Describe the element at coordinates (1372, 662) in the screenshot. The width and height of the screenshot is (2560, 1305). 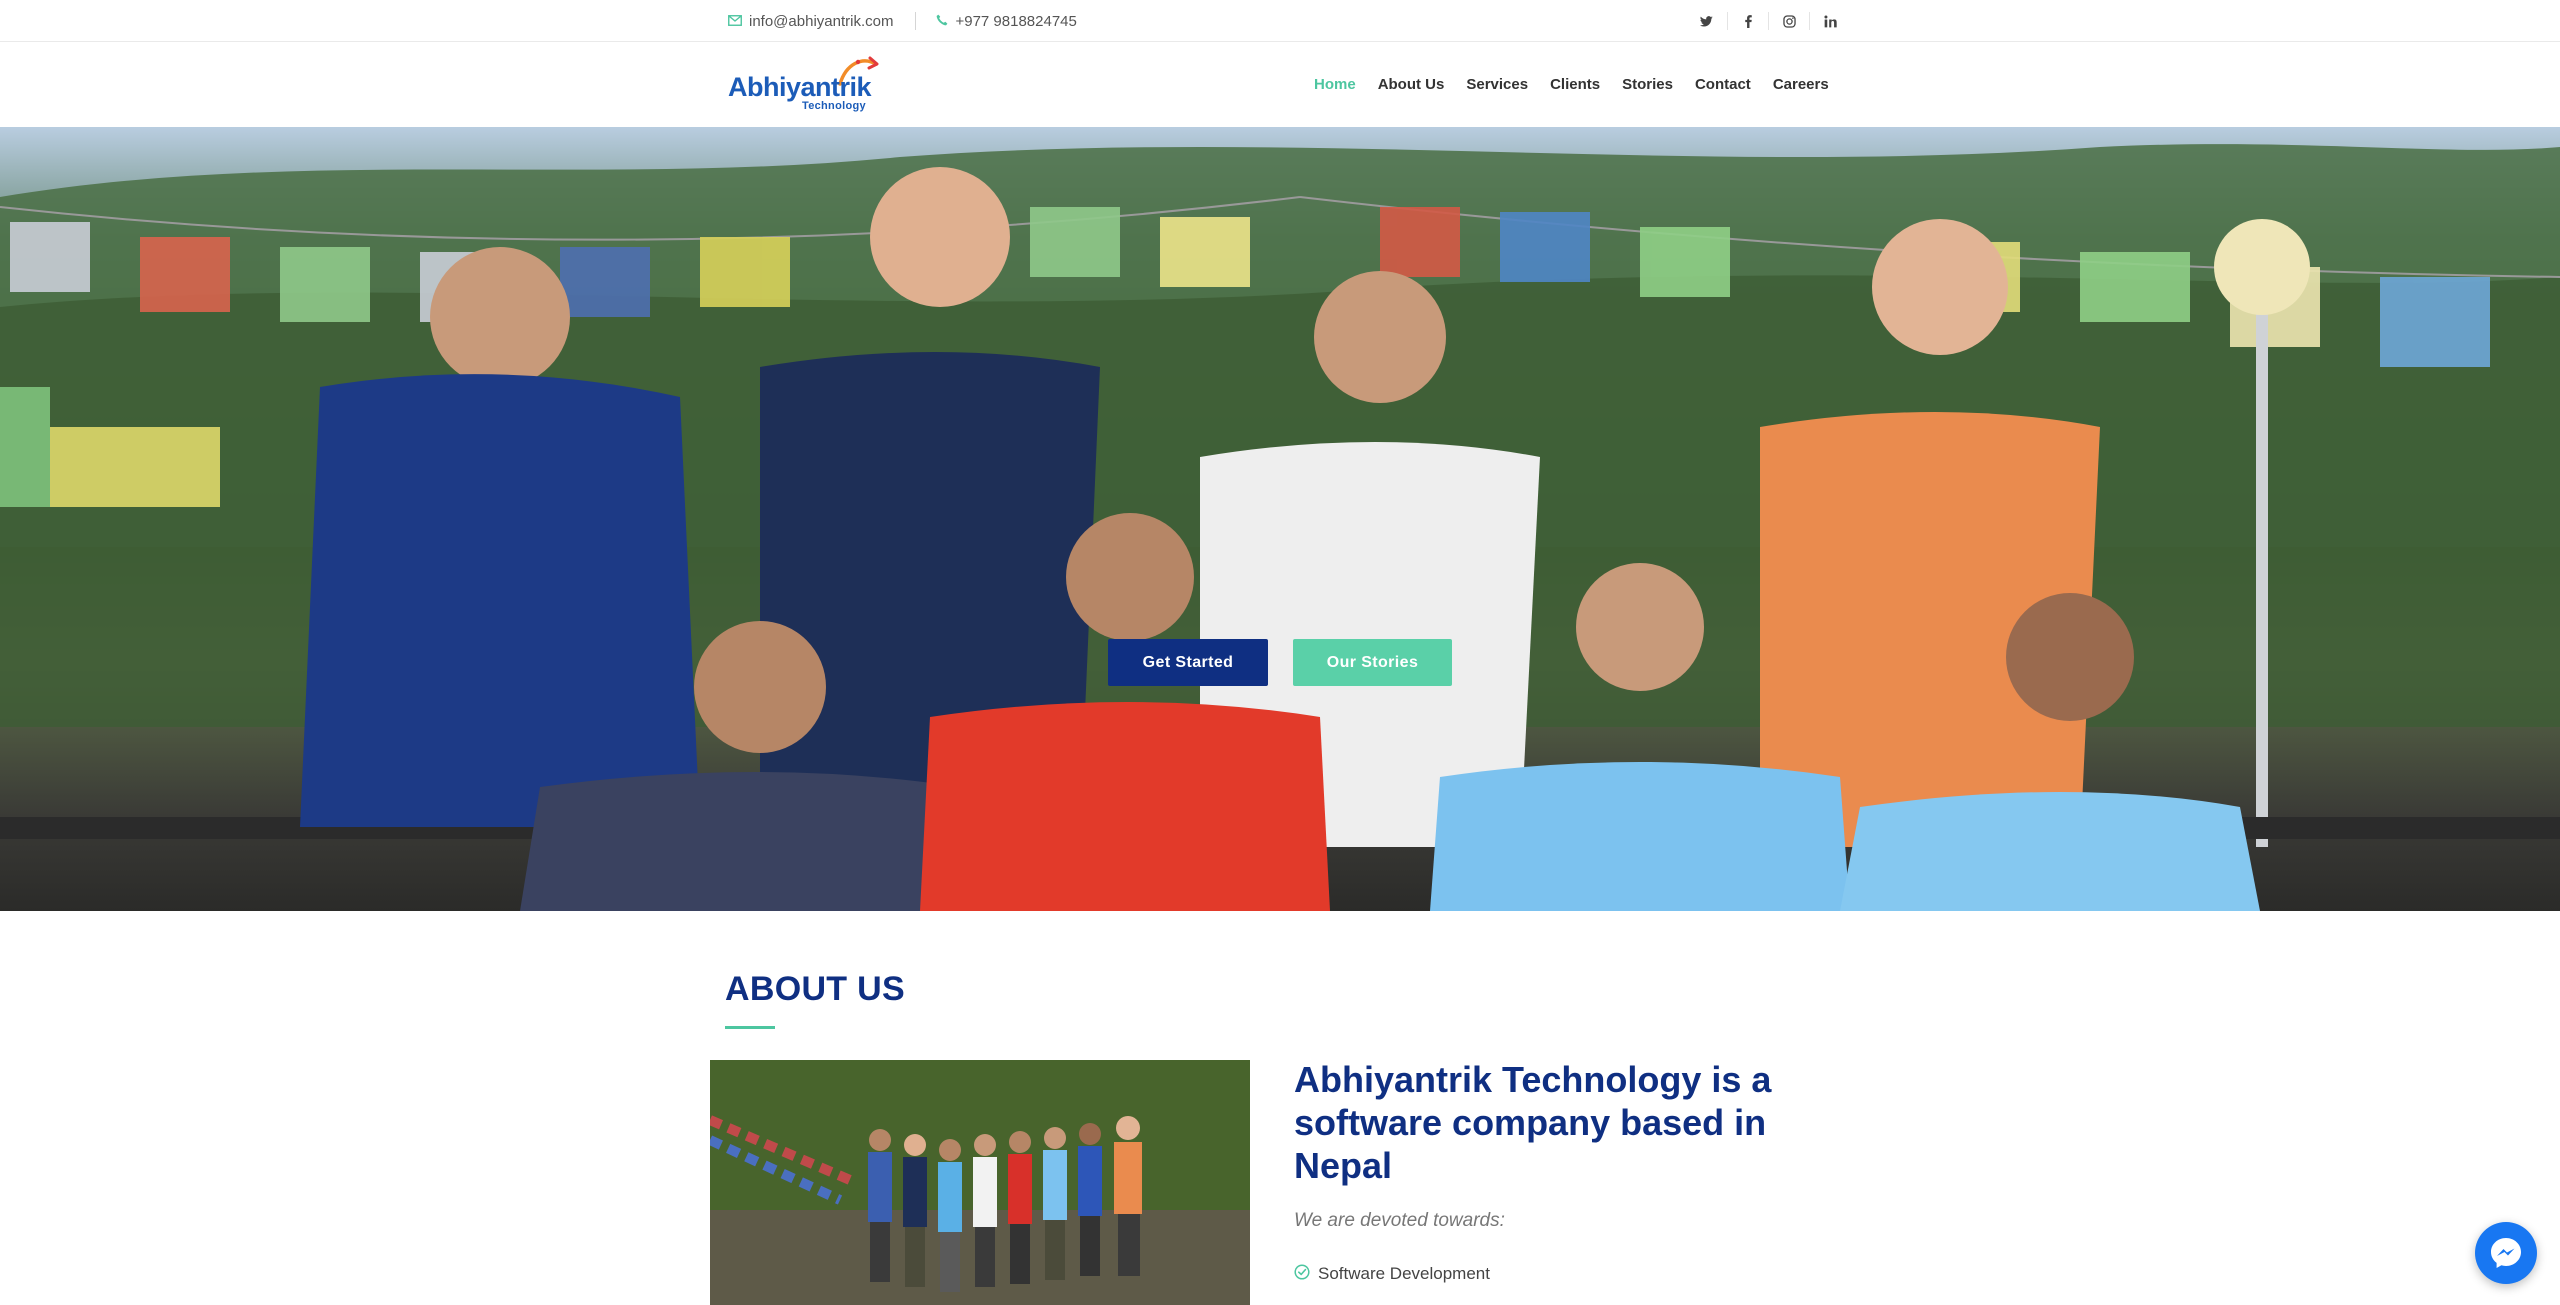
I see `our-stories-button: Our Stories` at that location.